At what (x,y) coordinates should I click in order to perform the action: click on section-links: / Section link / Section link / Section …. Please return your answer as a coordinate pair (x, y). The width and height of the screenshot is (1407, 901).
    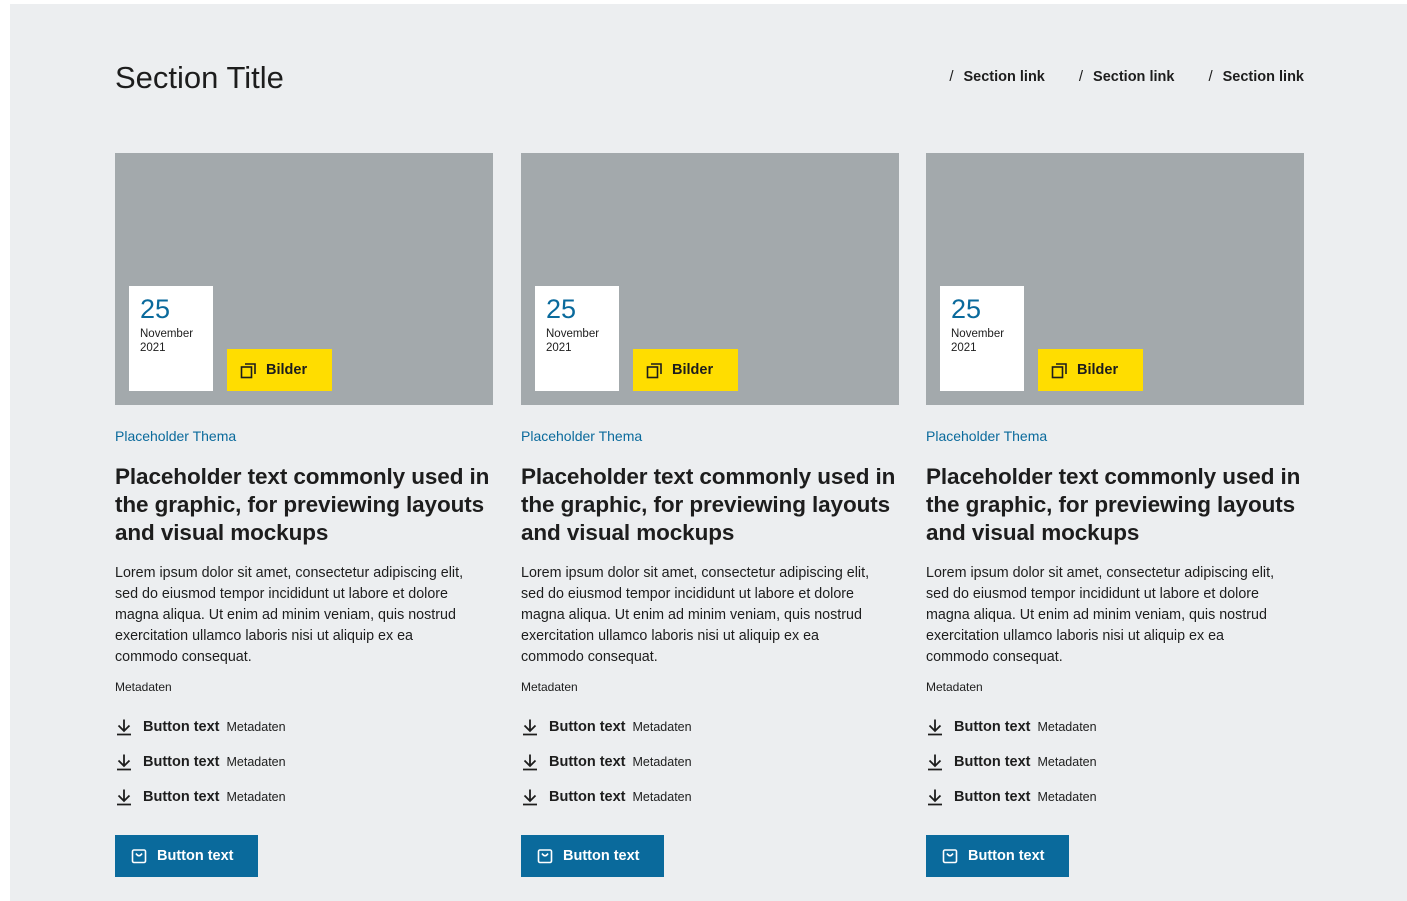
    Looking at the image, I should click on (1126, 77).